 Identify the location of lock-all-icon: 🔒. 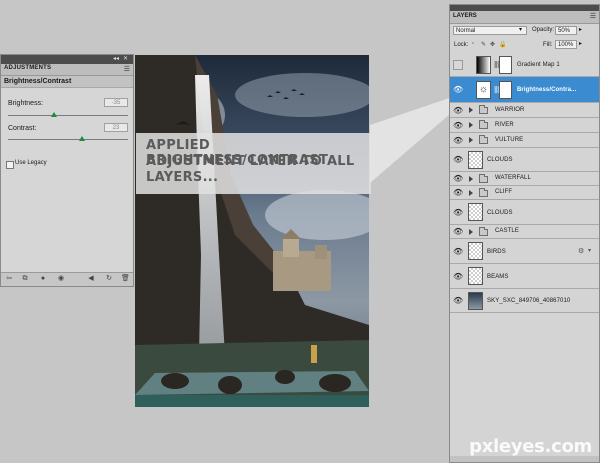
(502, 44).